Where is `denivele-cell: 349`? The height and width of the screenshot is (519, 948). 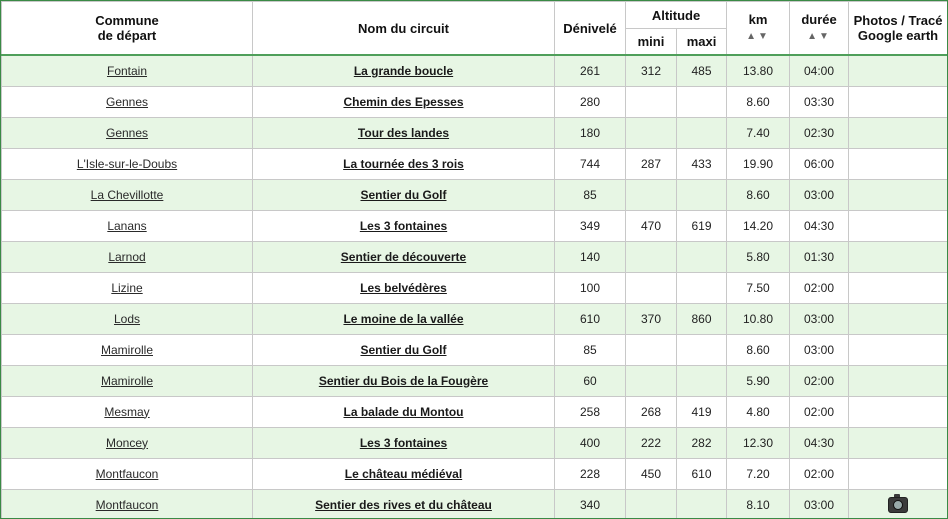 denivele-cell: 349 is located at coordinates (590, 225).